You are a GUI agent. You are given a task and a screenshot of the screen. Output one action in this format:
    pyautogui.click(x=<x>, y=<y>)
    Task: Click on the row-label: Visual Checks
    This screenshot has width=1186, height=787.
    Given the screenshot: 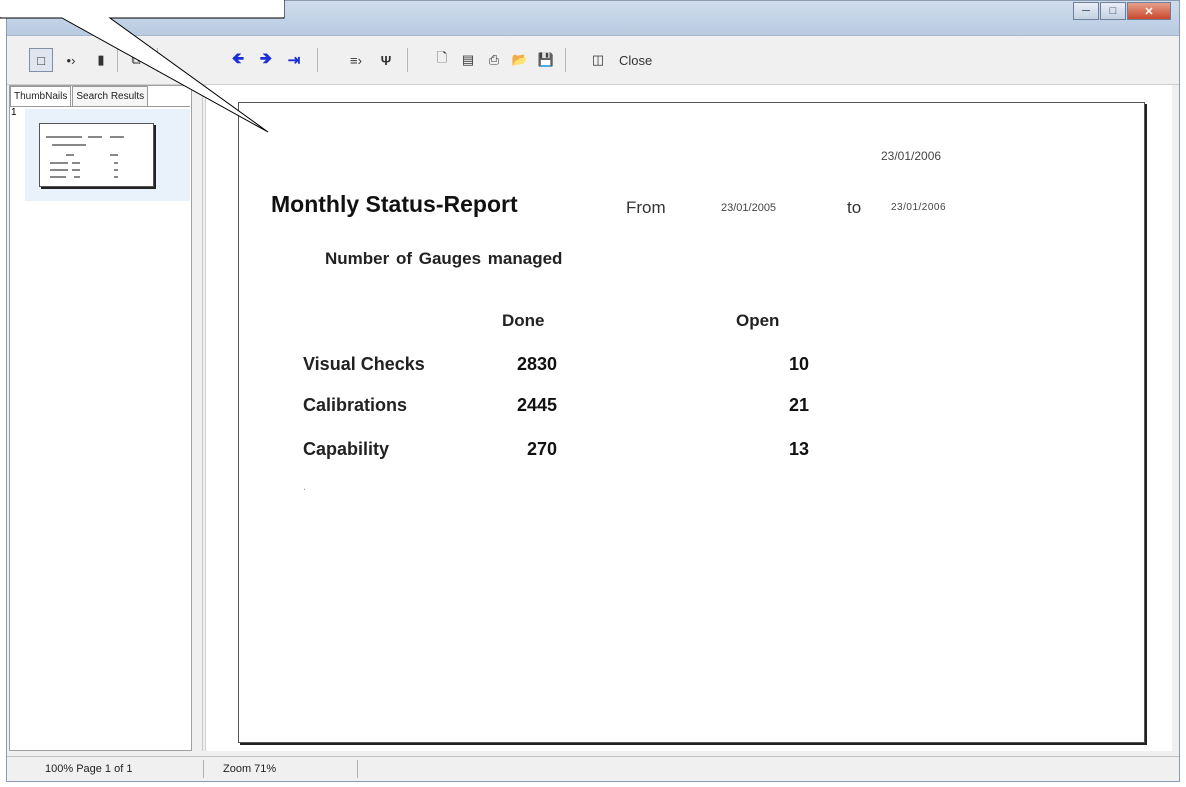 What is the action you would take?
    pyautogui.click(x=364, y=364)
    